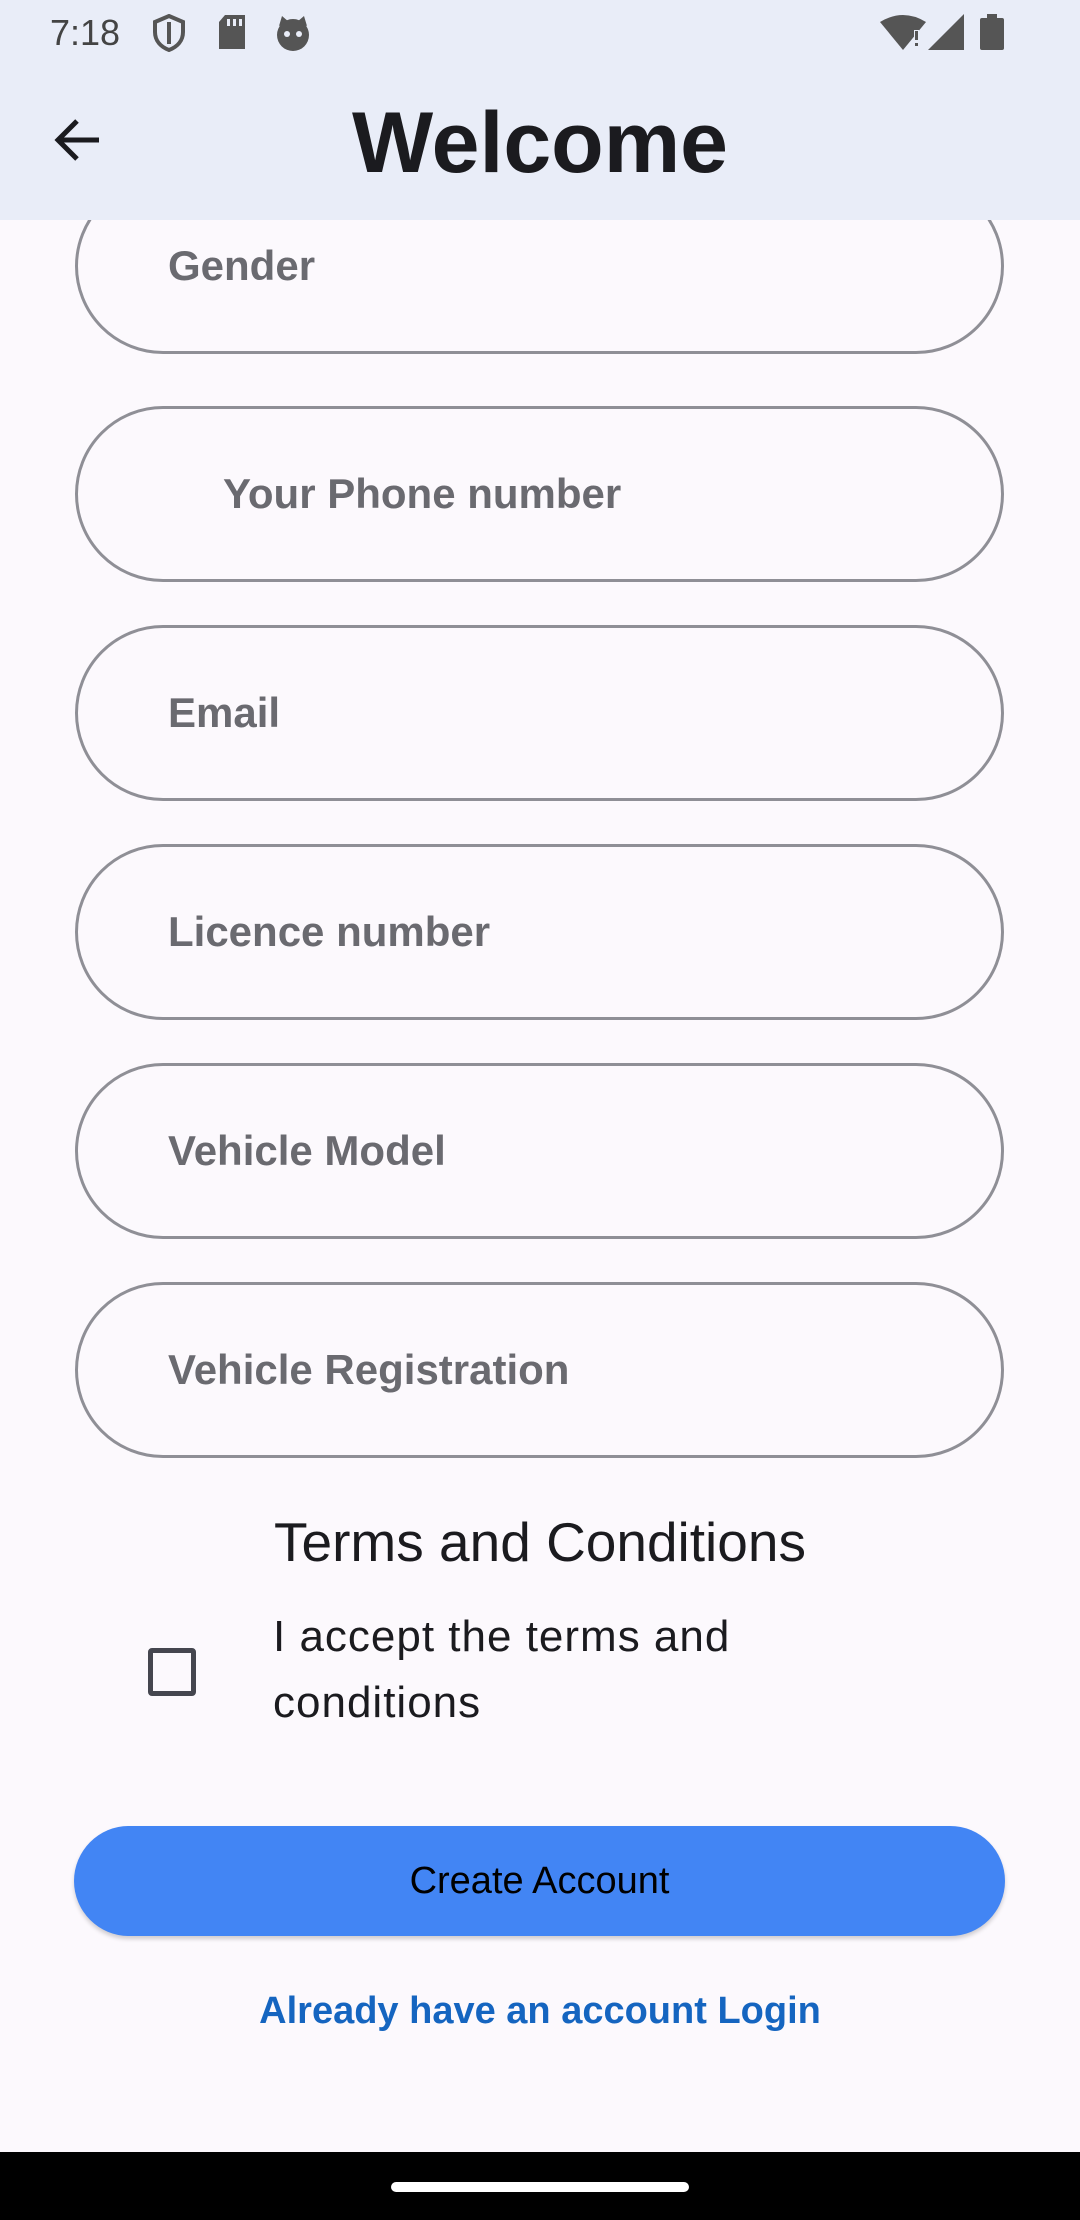 This screenshot has width=1080, height=2220. I want to click on gender-field-label: Gender, so click(242, 265).